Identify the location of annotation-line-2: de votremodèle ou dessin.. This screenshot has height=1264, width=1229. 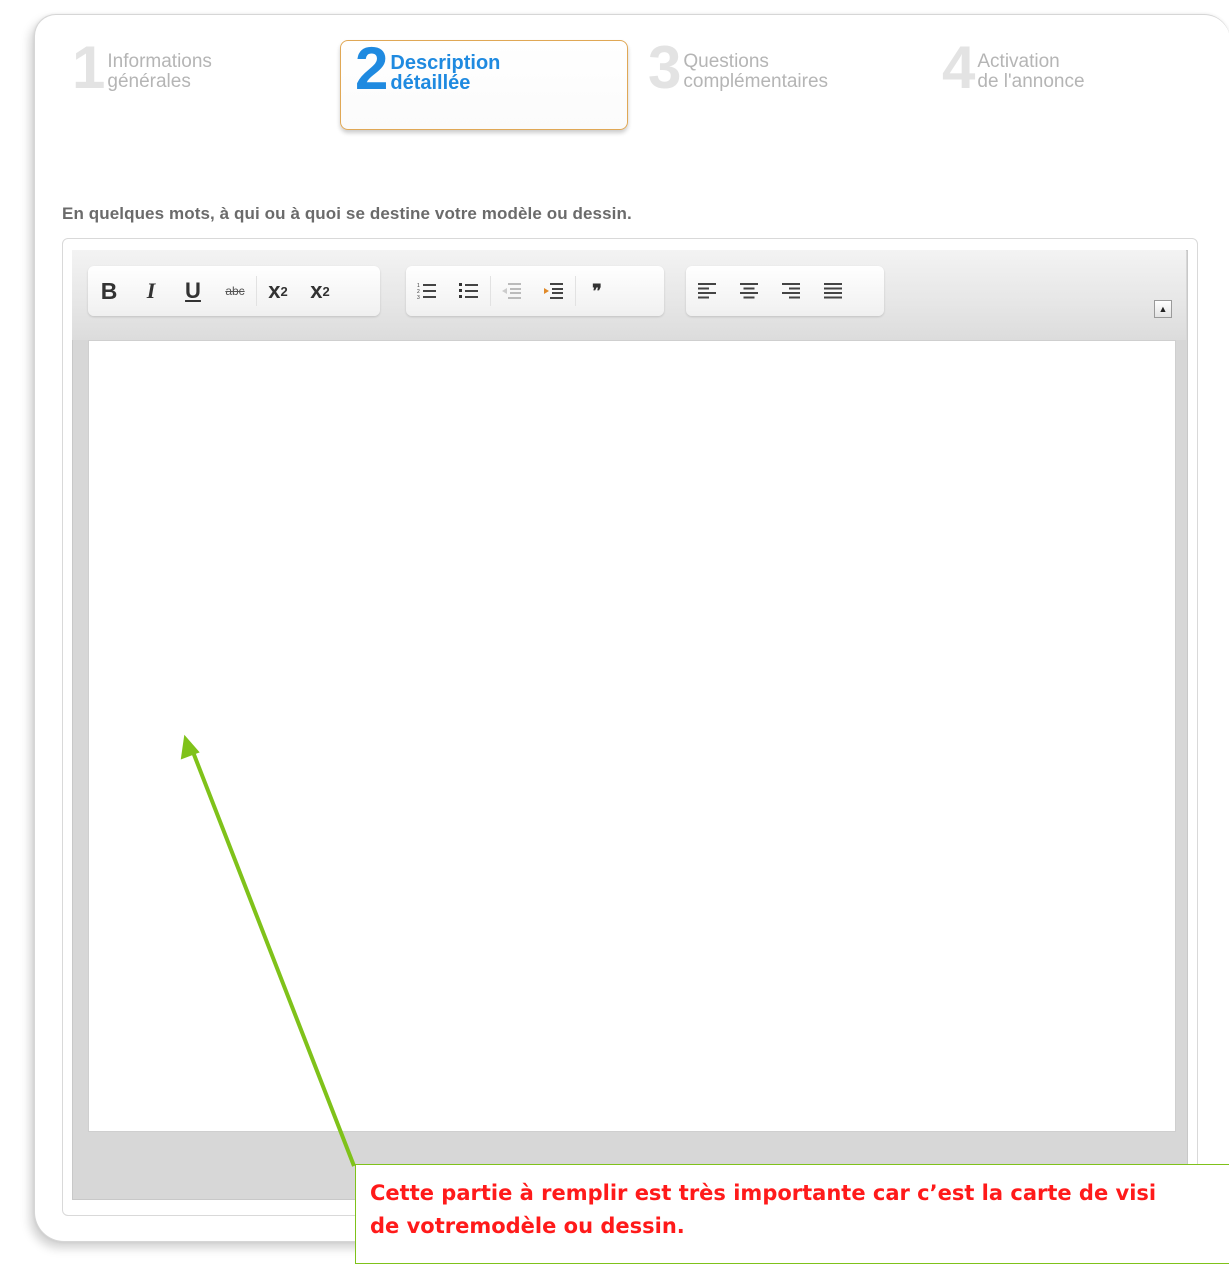
(527, 1226).